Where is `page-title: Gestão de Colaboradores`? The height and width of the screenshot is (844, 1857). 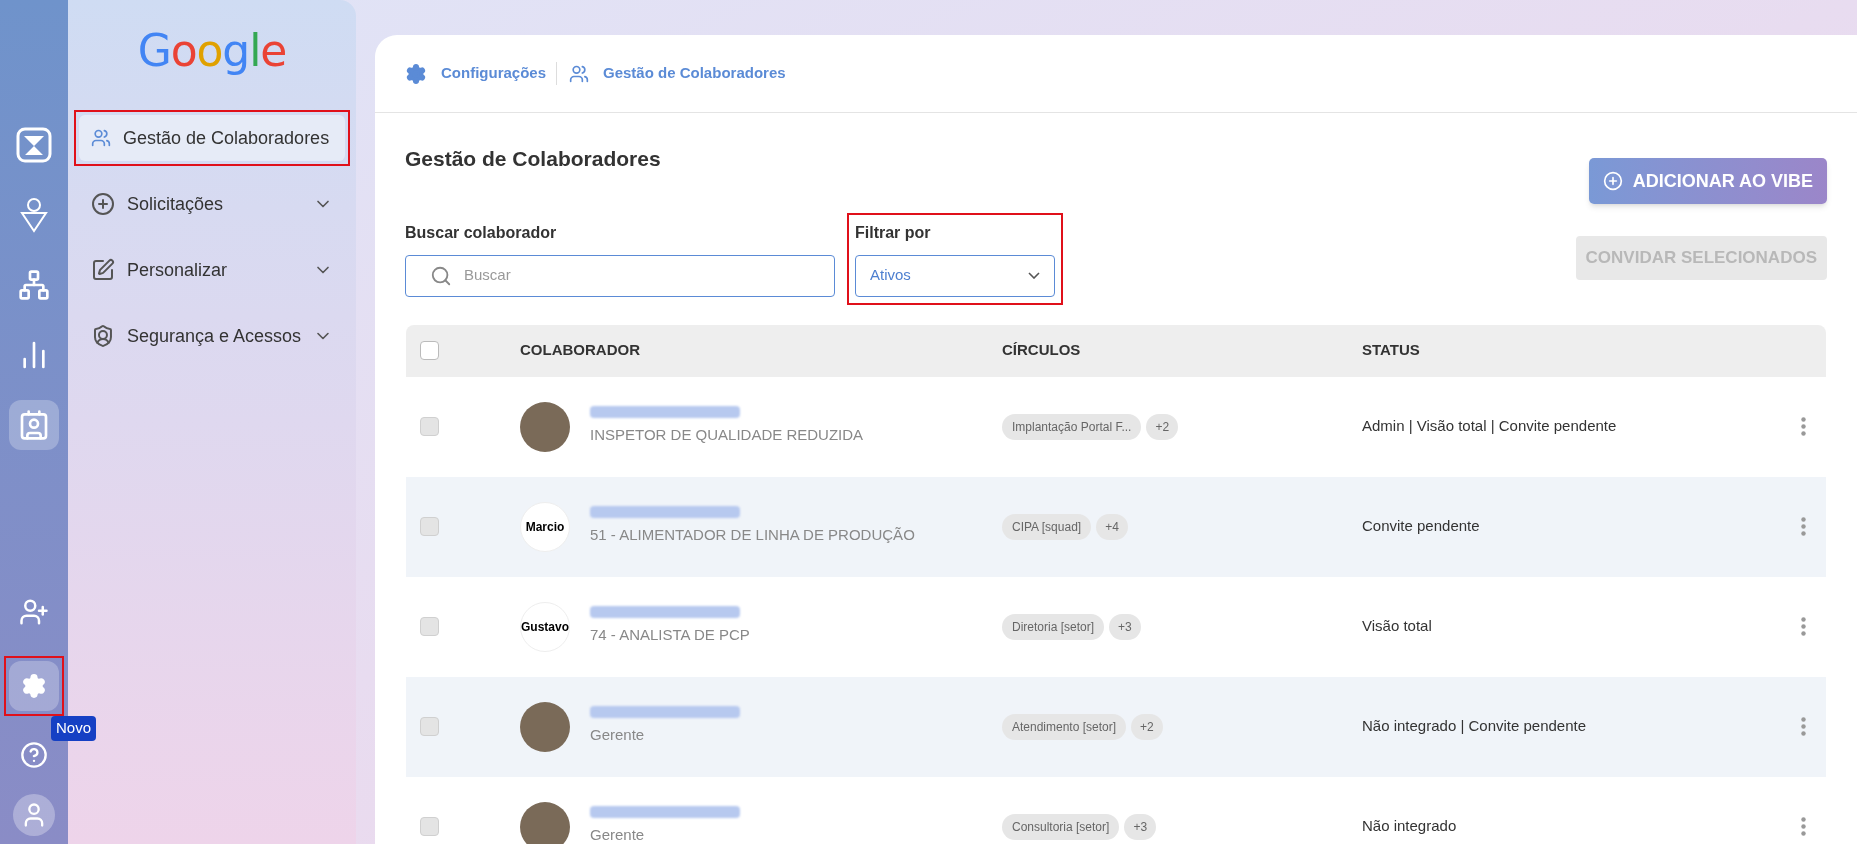 page-title: Gestão de Colaboradores is located at coordinates (533, 159).